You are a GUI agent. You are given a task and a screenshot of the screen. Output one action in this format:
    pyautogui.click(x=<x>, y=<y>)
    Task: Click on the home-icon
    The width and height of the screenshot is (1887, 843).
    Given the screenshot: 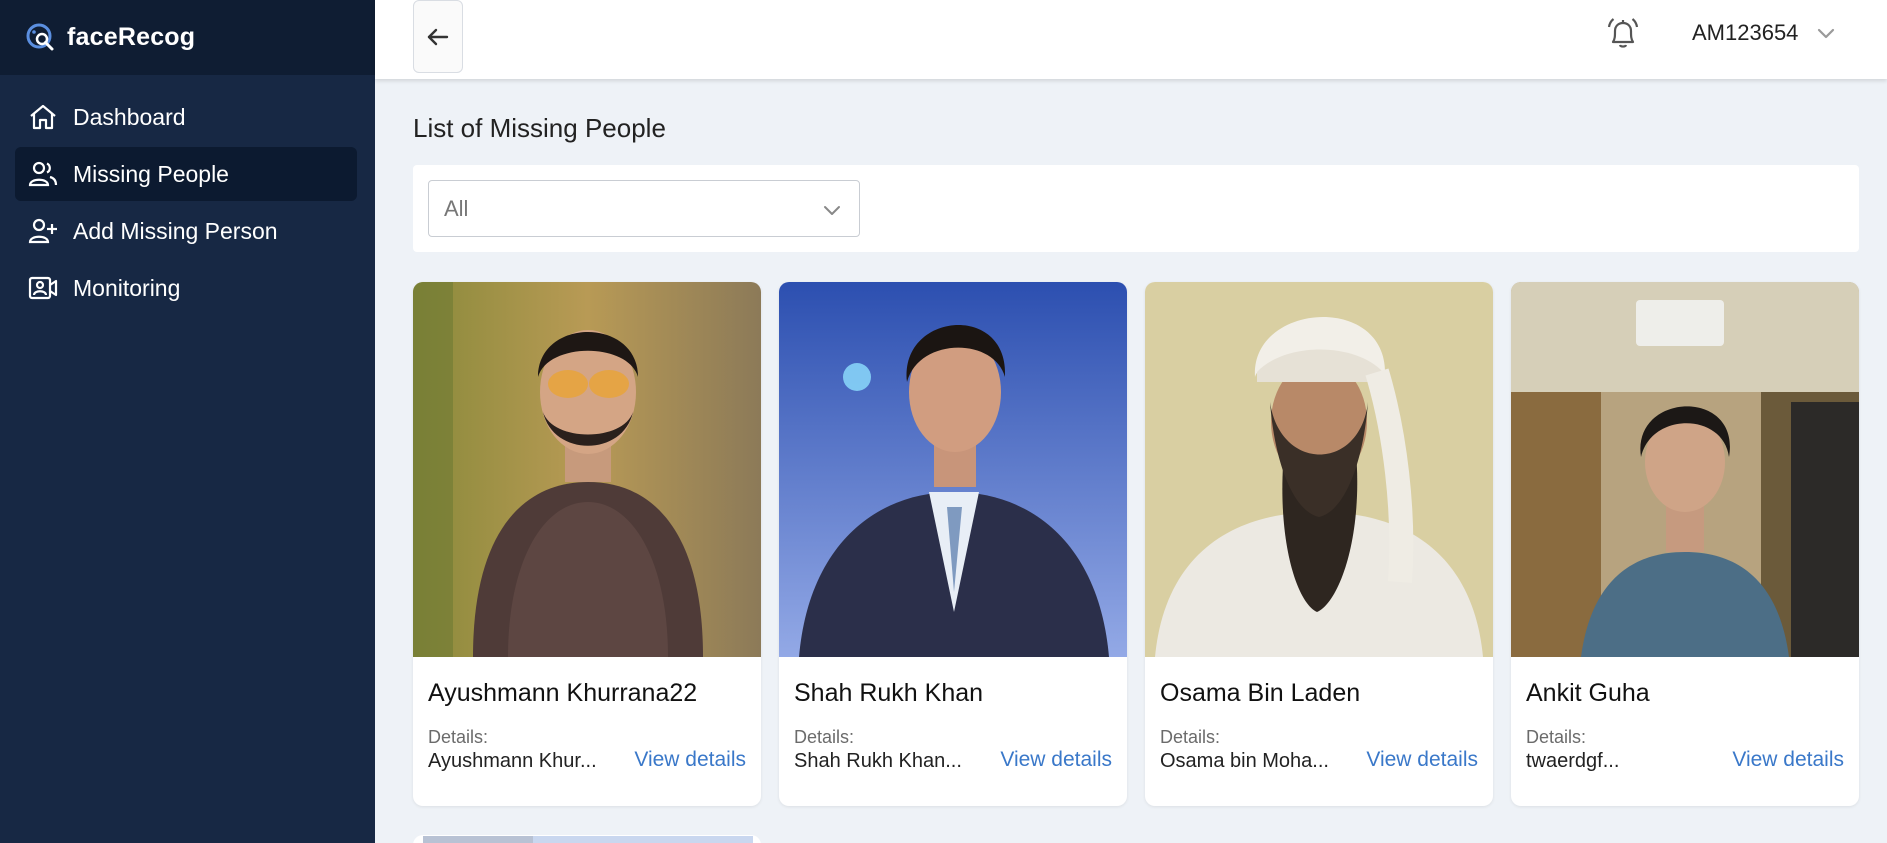 What is the action you would take?
    pyautogui.click(x=43, y=117)
    